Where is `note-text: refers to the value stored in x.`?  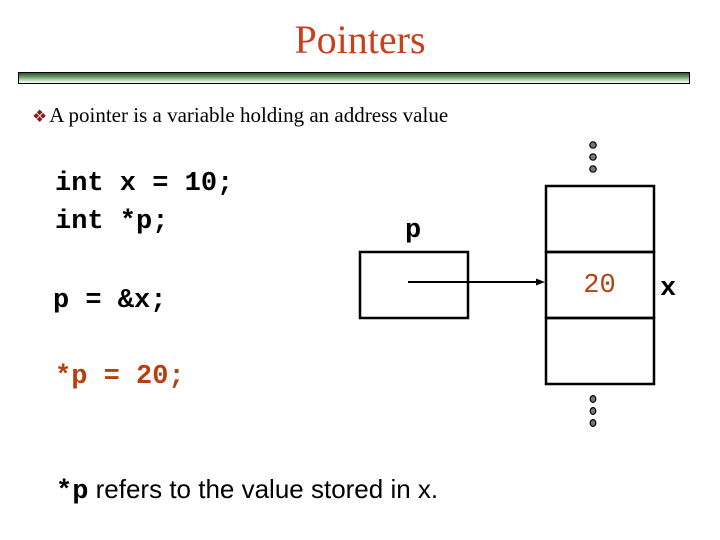
note-text: refers to the value stored in x. is located at coordinates (263, 489).